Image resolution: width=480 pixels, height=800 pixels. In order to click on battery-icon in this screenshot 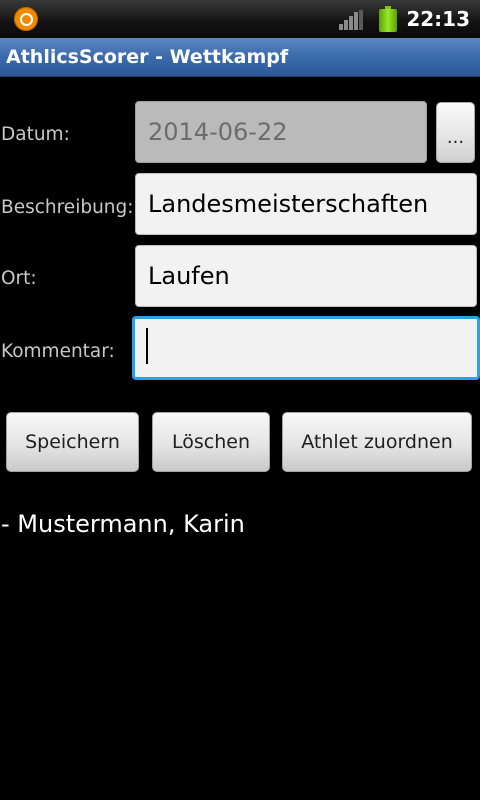, I will do `click(388, 19)`.